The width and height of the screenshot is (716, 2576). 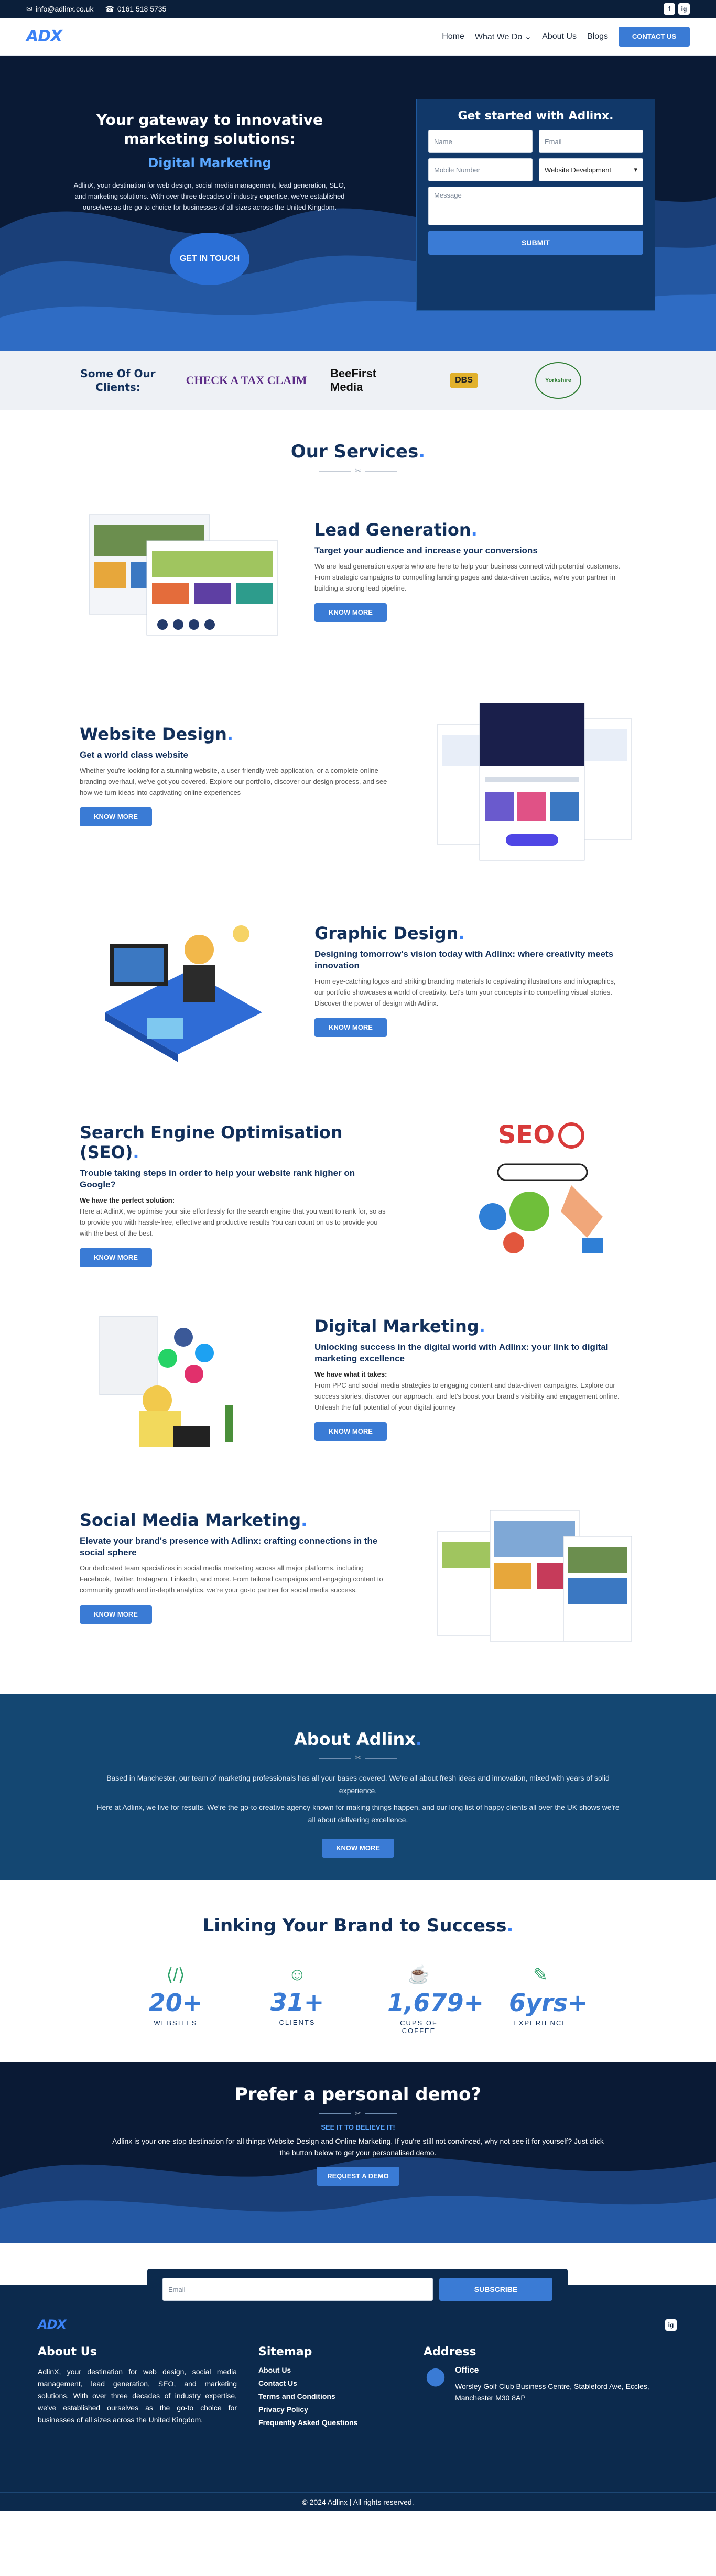 I want to click on footer-link-privacy: Privacy Policy, so click(x=326, y=2409).